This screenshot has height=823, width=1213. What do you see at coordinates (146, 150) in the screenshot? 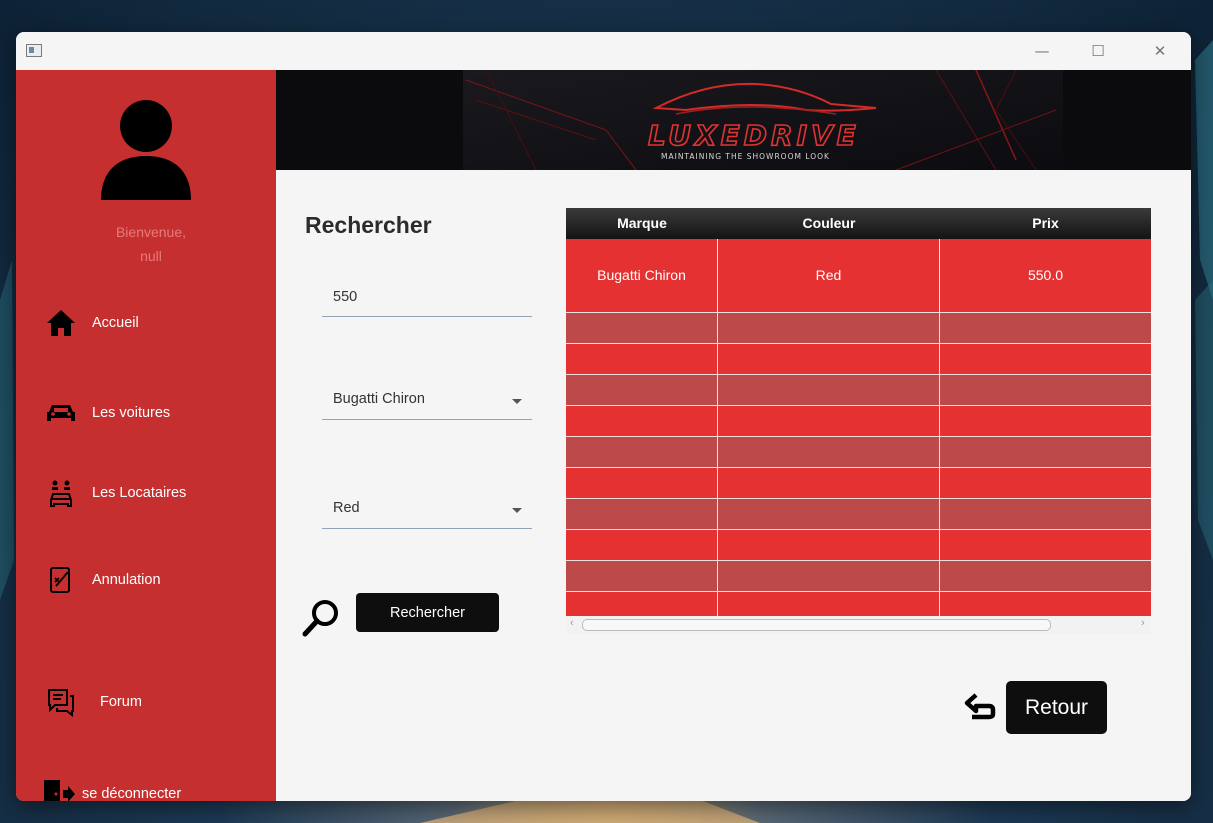
I see `user-avatar-icon` at bounding box center [146, 150].